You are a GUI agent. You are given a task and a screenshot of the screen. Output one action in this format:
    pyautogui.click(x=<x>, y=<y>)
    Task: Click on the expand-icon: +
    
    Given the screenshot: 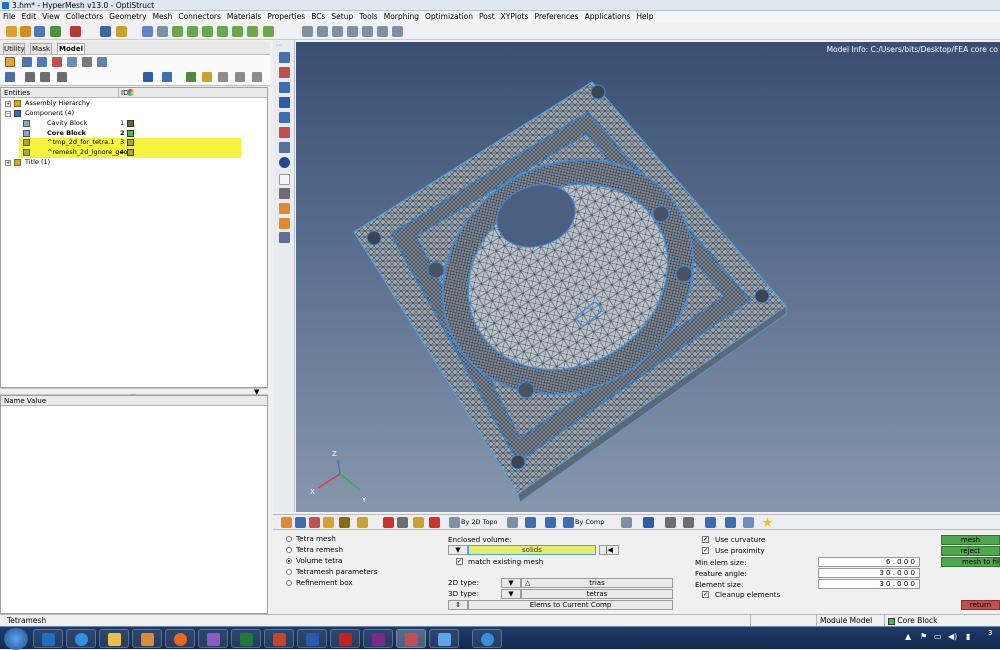 What is the action you would take?
    pyautogui.click(x=8, y=163)
    